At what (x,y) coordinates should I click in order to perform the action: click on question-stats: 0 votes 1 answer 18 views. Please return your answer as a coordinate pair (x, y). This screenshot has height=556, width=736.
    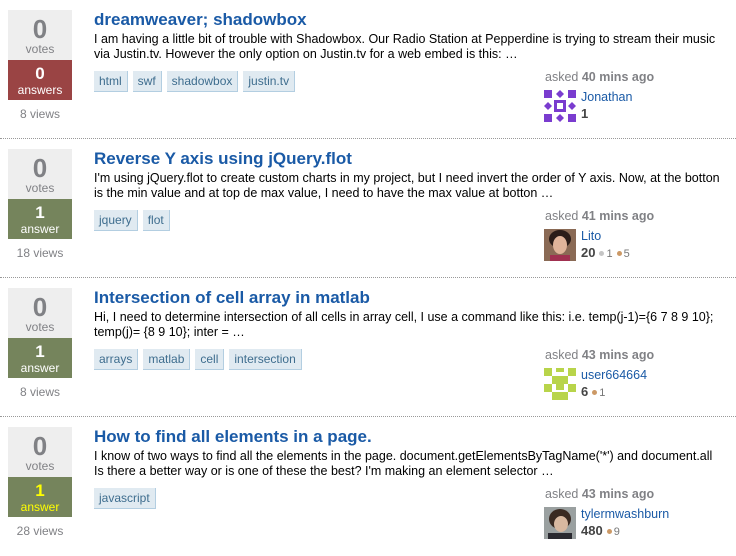
    Looking at the image, I should click on (40, 204).